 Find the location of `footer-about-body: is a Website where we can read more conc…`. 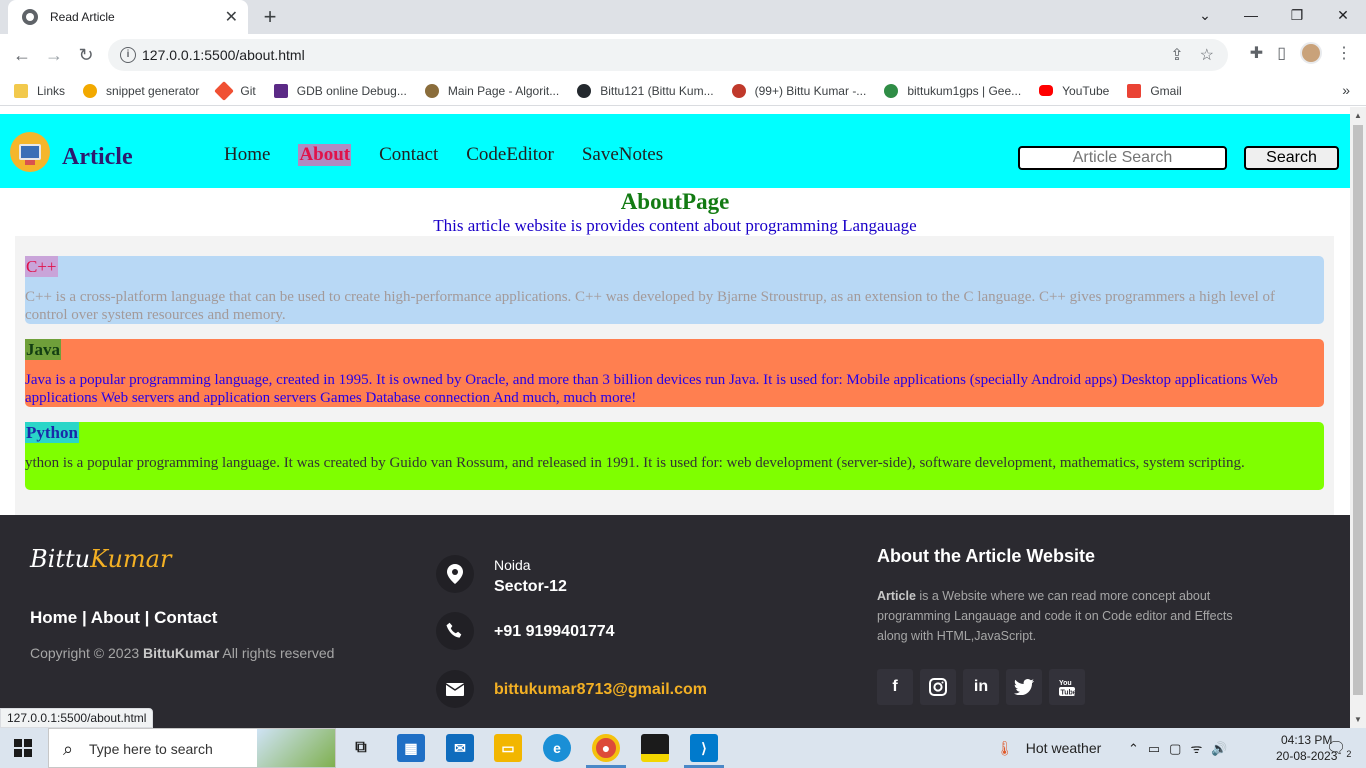

footer-about-body: is a Website where we can read more conc… is located at coordinates (1055, 616).